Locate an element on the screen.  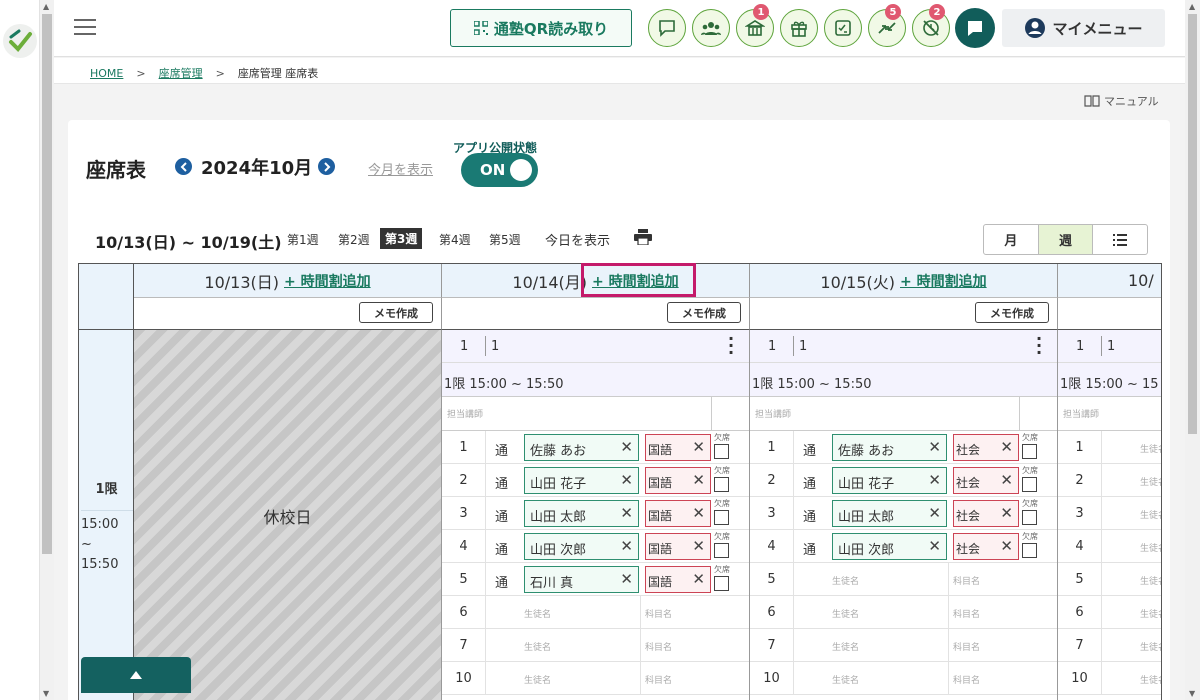
my-menu-button: マイメニュー is located at coordinates (1083, 28).